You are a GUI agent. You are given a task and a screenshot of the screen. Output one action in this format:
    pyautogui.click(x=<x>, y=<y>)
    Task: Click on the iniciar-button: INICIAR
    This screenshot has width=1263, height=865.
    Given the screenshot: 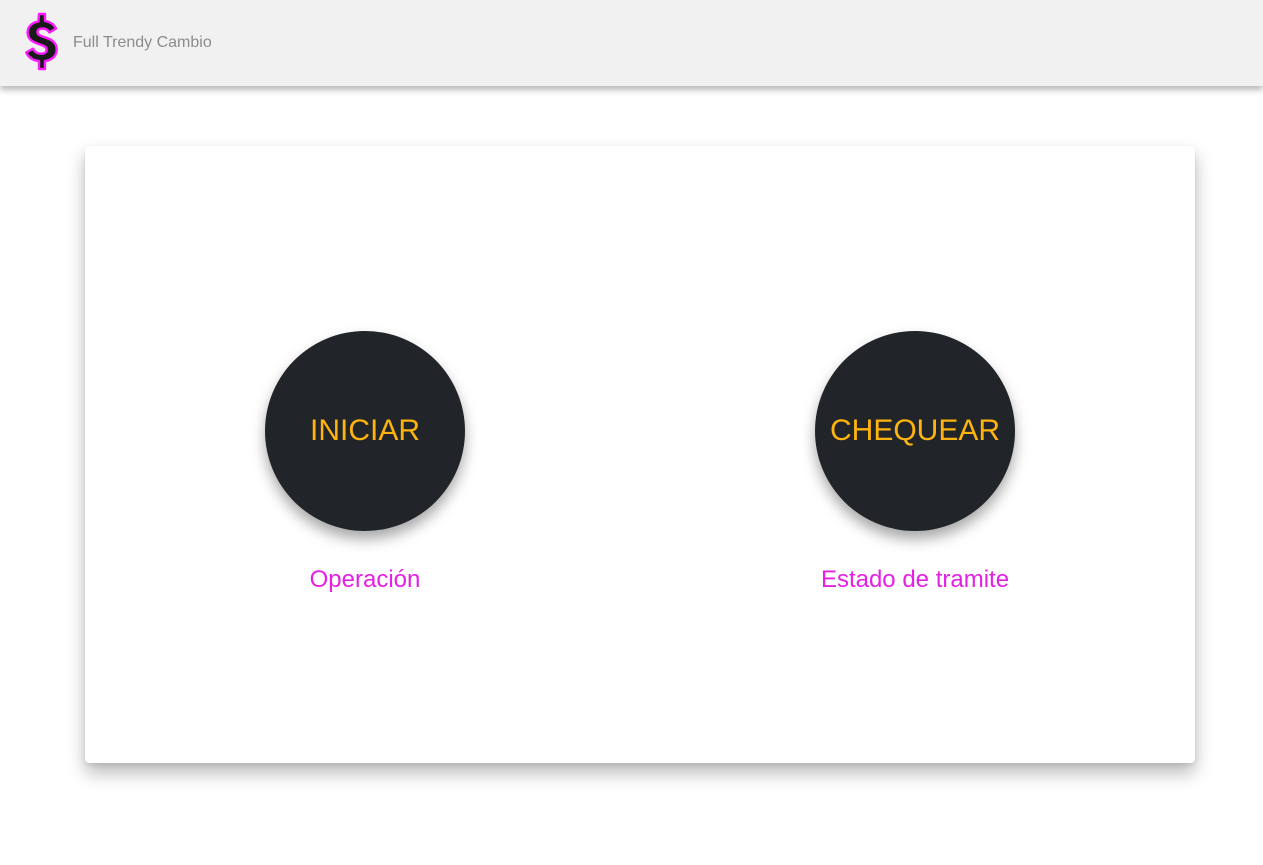 What is the action you would take?
    pyautogui.click(x=365, y=431)
    